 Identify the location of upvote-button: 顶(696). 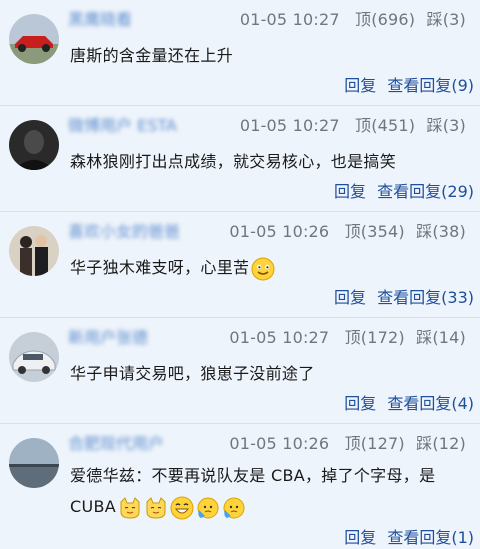
(385, 19).